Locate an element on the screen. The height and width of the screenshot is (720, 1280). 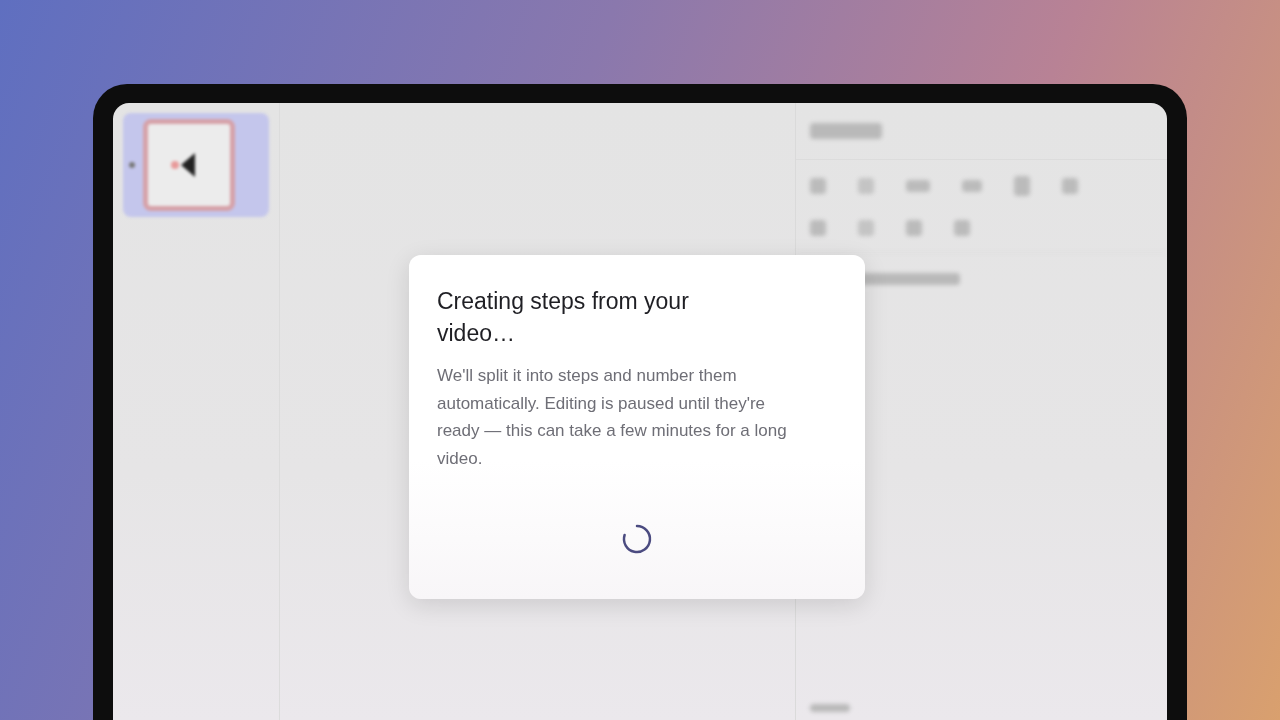
thumbnail-tile is located at coordinates (196, 165).